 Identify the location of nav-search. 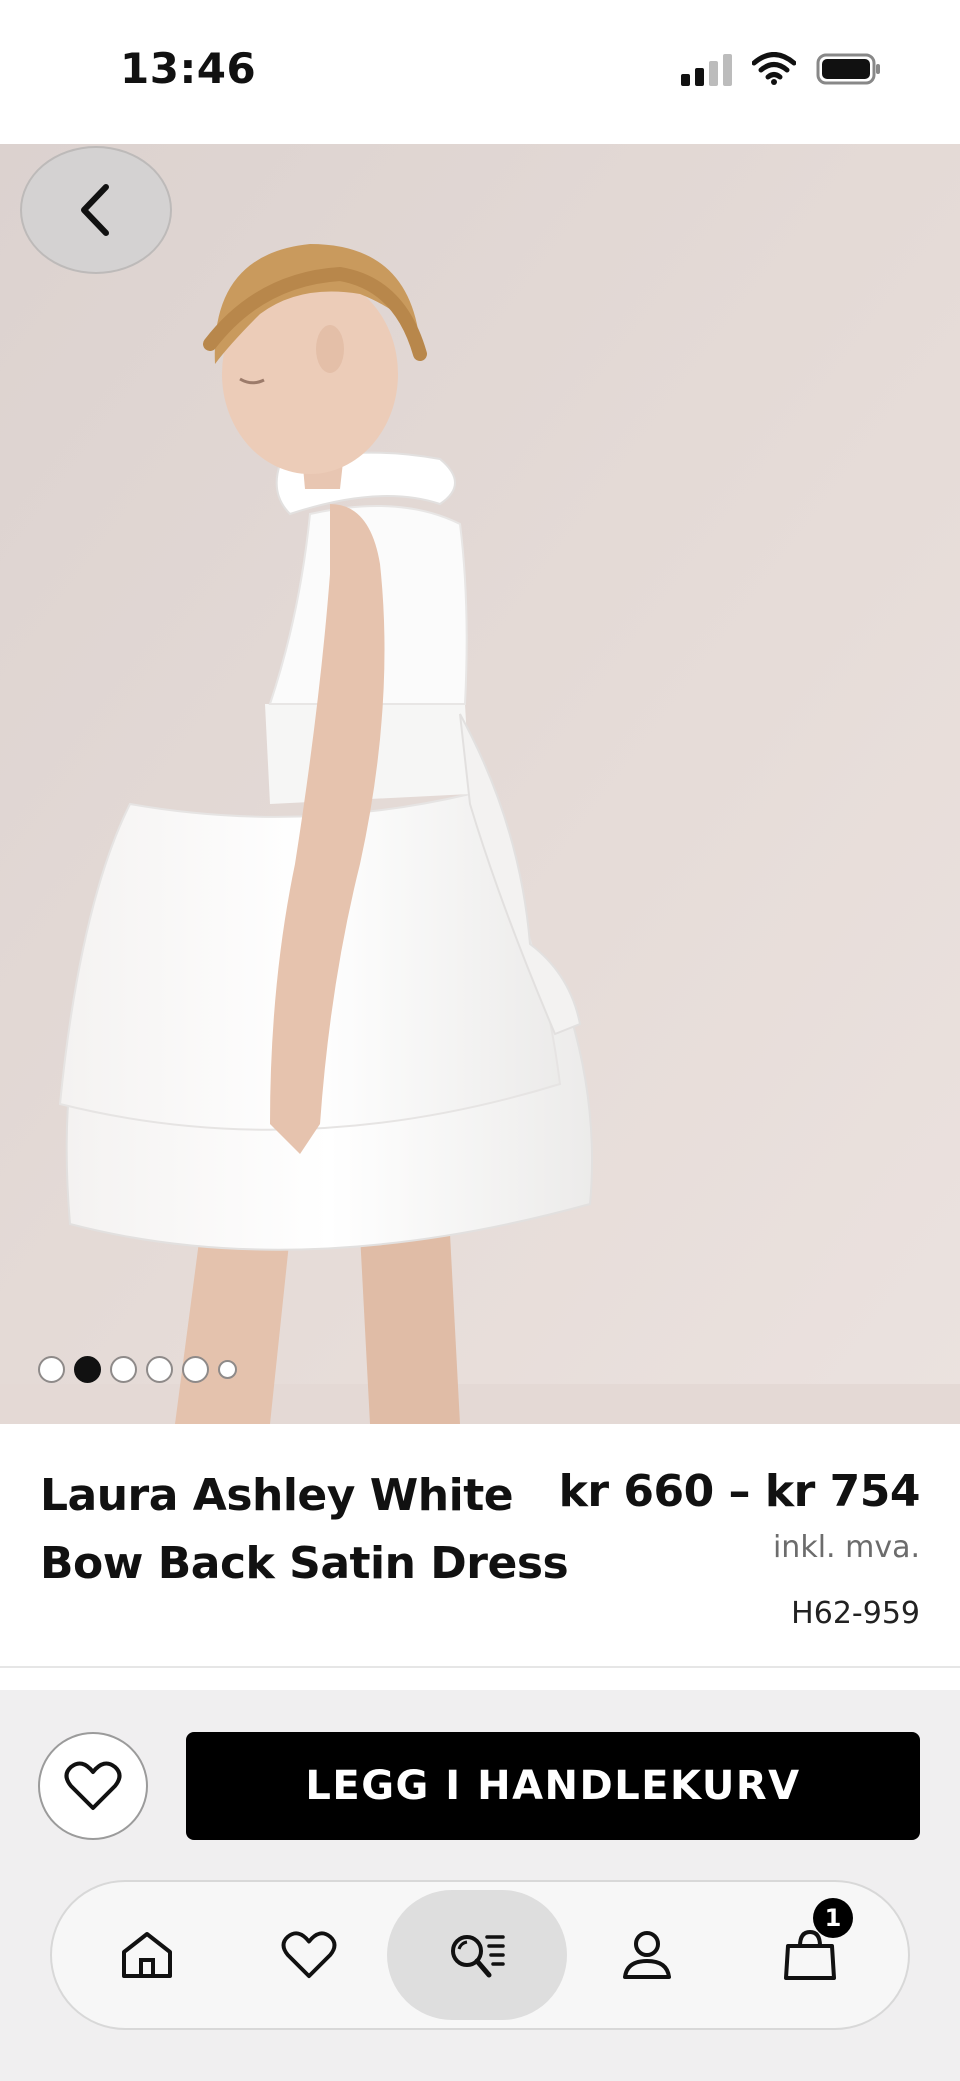
(477, 1955).